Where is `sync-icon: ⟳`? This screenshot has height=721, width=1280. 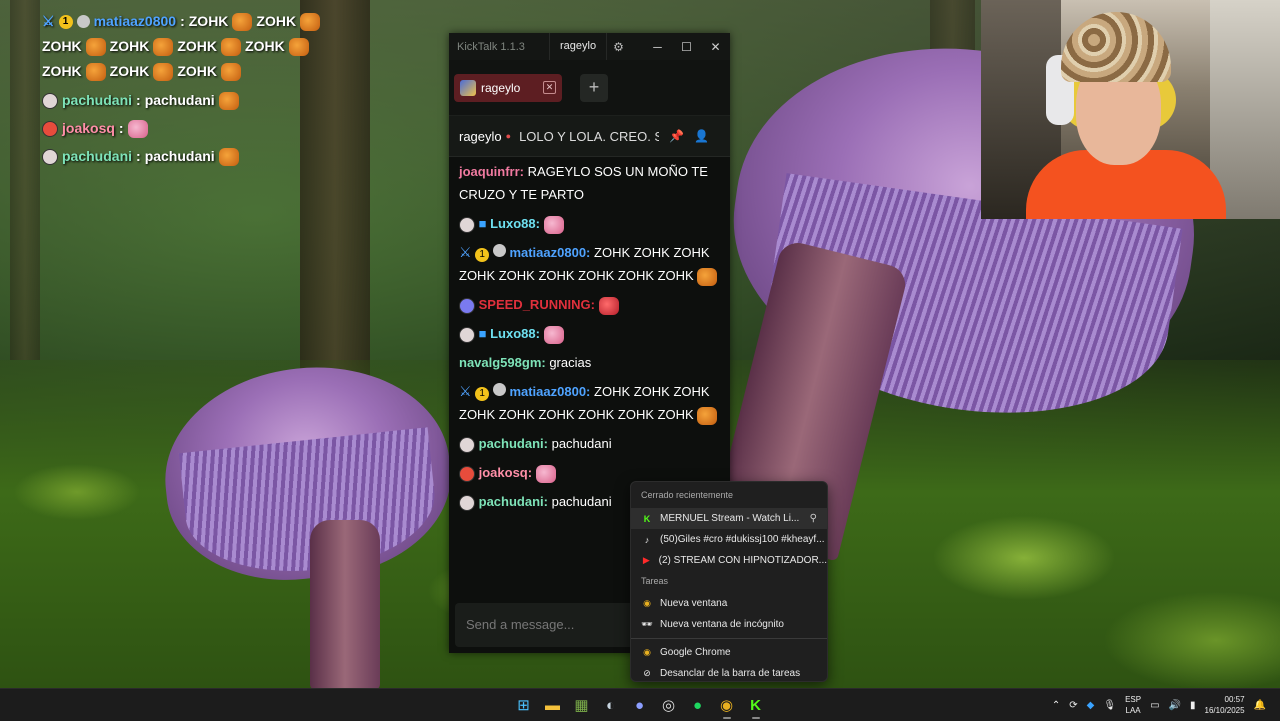
sync-icon: ⟳ is located at coordinates (1073, 705).